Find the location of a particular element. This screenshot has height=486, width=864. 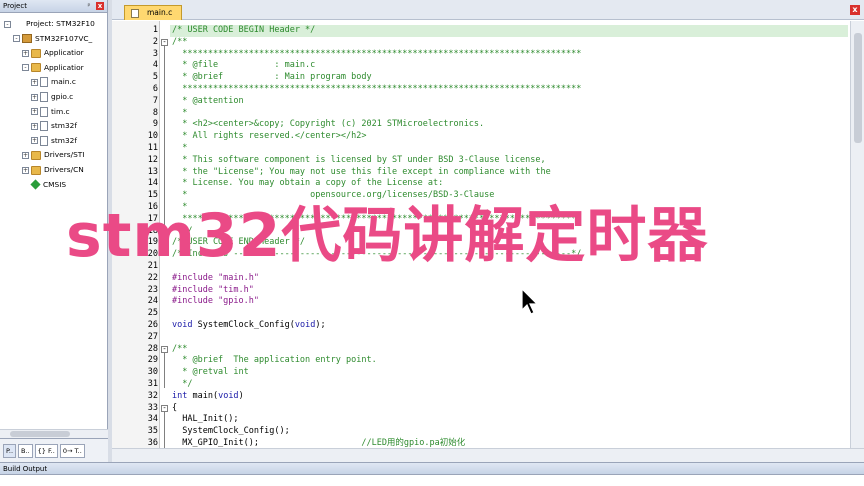

tree-item: CMSIS is located at coordinates (44, 185).